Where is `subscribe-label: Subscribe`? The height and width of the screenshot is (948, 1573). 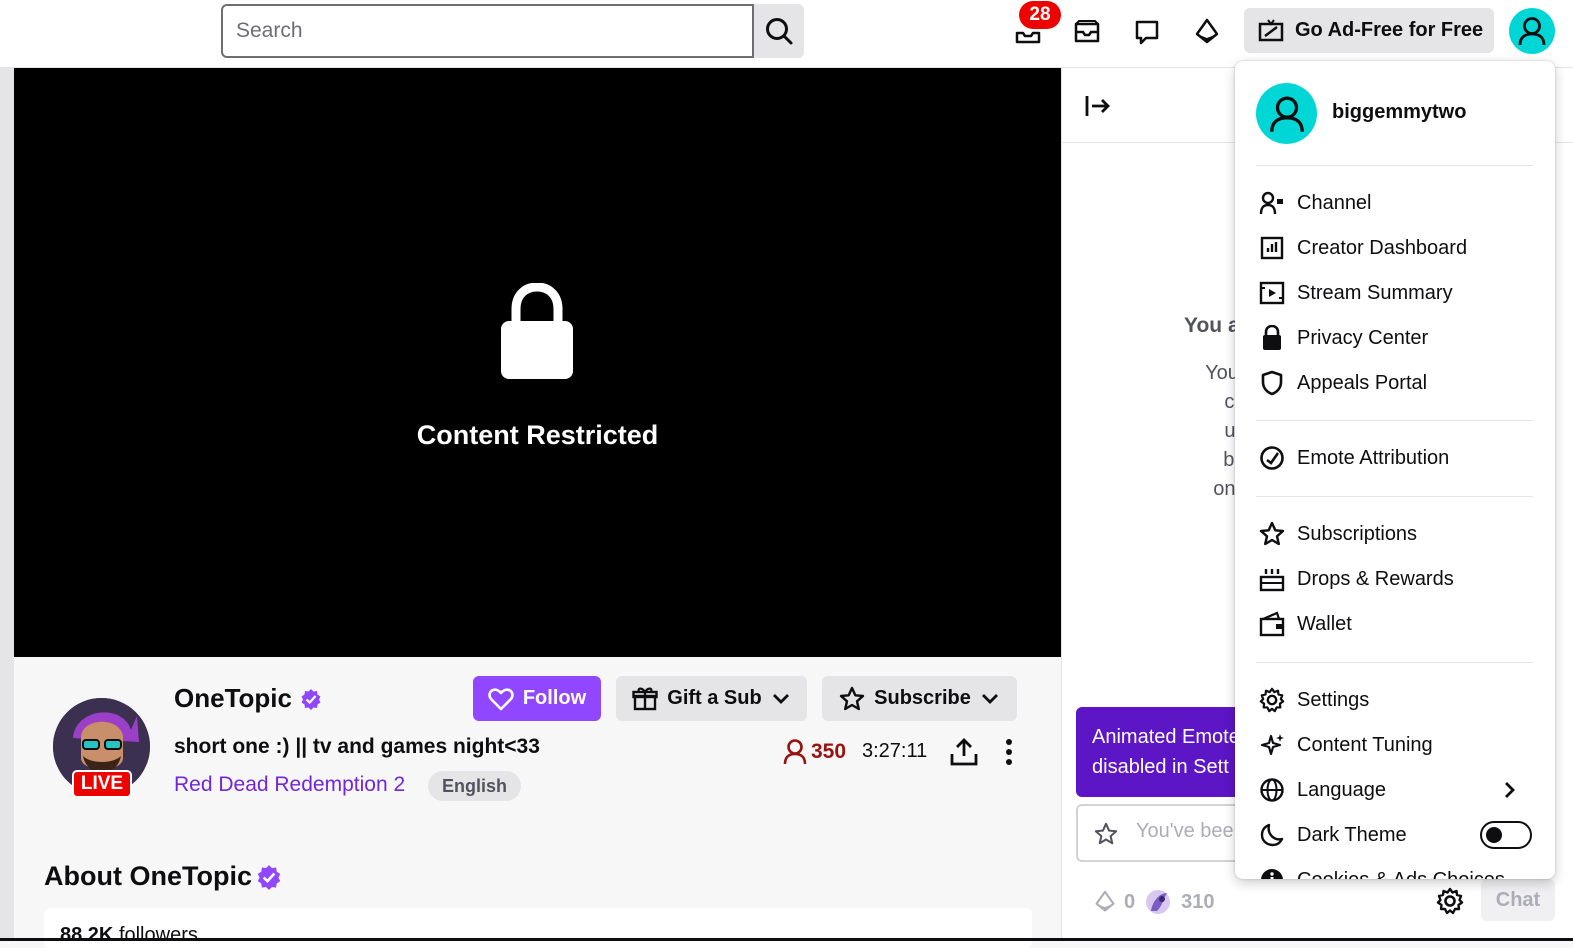
subscribe-label: Subscribe is located at coordinates (922, 698).